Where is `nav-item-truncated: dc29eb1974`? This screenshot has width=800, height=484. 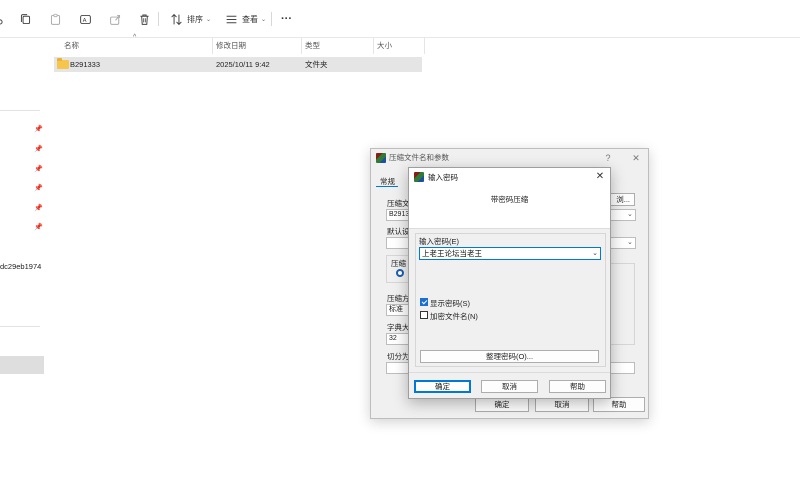
nav-item-truncated: dc29eb1974 is located at coordinates (20, 266).